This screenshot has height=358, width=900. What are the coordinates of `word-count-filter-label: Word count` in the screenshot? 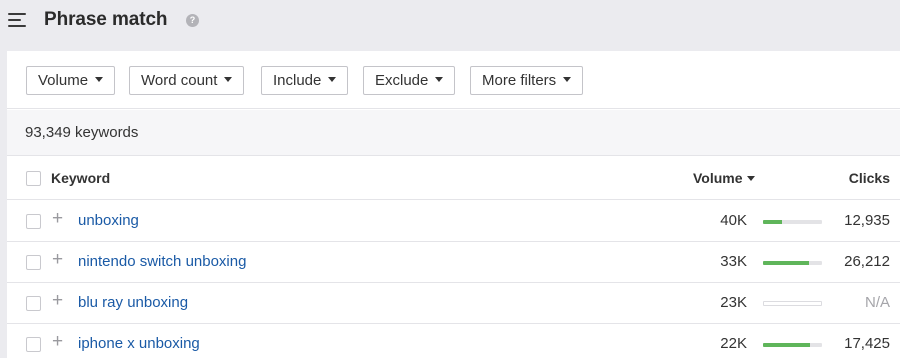 It's located at (179, 80).